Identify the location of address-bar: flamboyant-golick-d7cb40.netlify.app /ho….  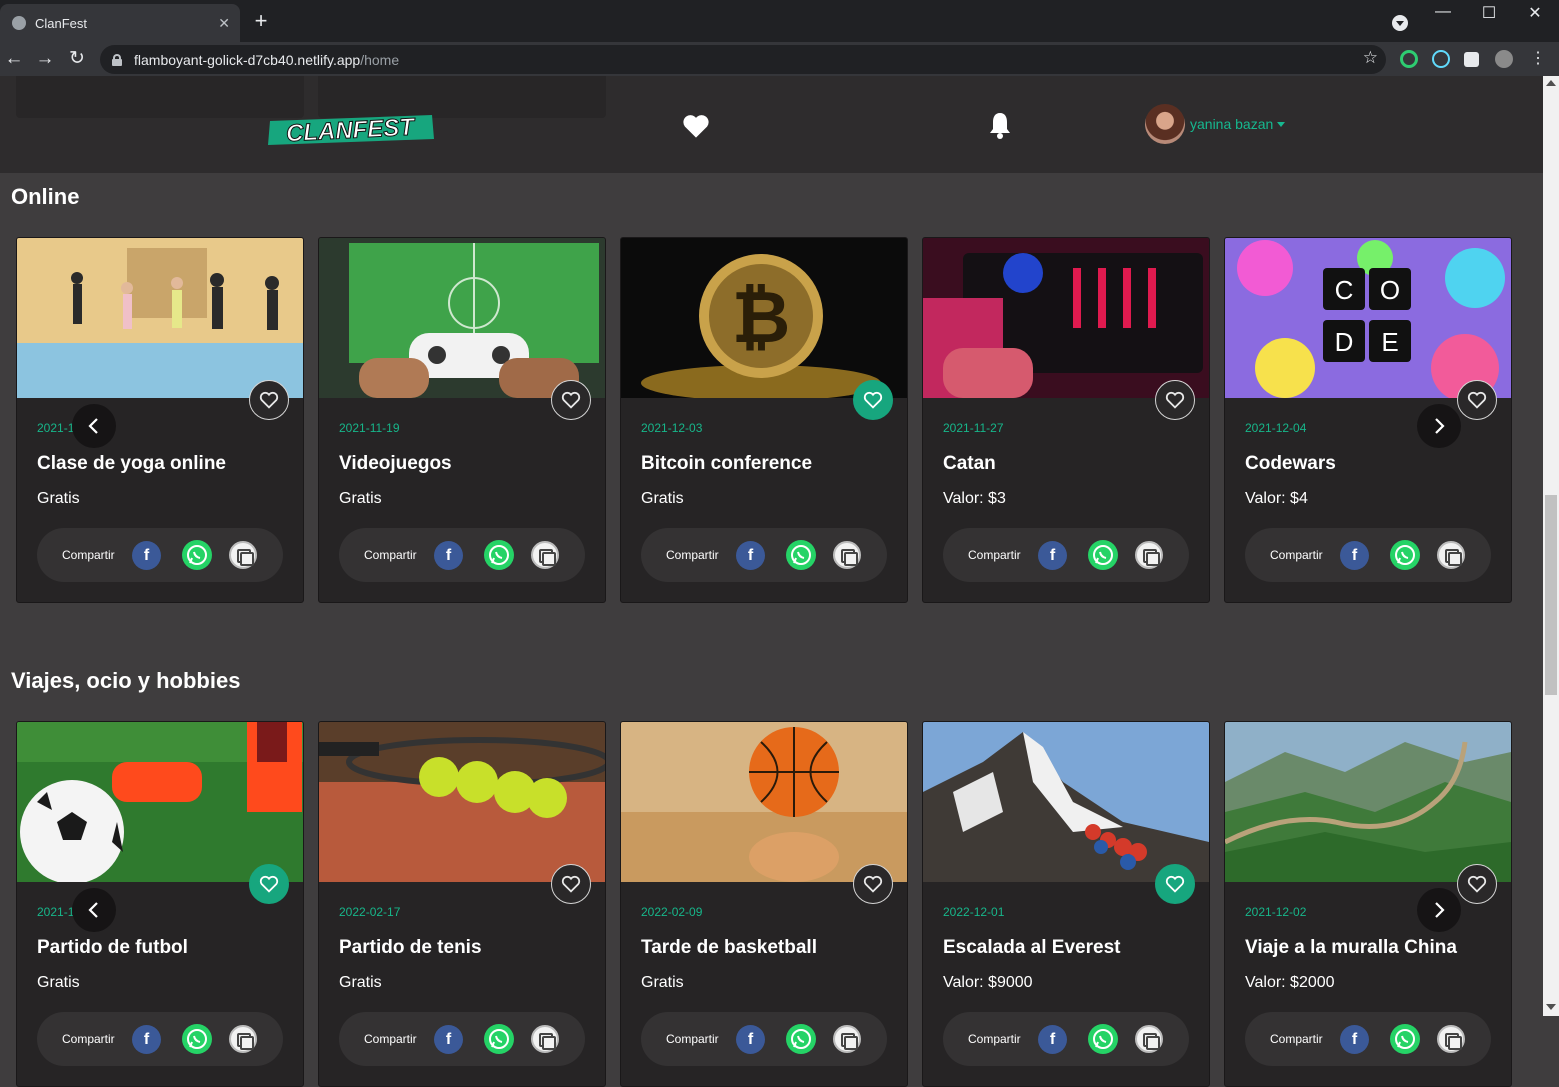
(743, 59).